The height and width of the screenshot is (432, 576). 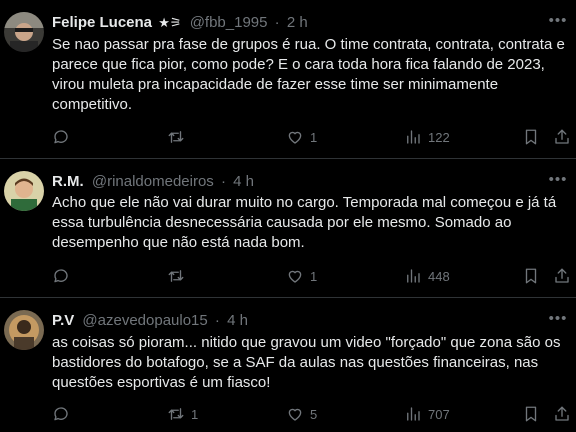 I want to click on timestamp: 2 h, so click(x=297, y=22).